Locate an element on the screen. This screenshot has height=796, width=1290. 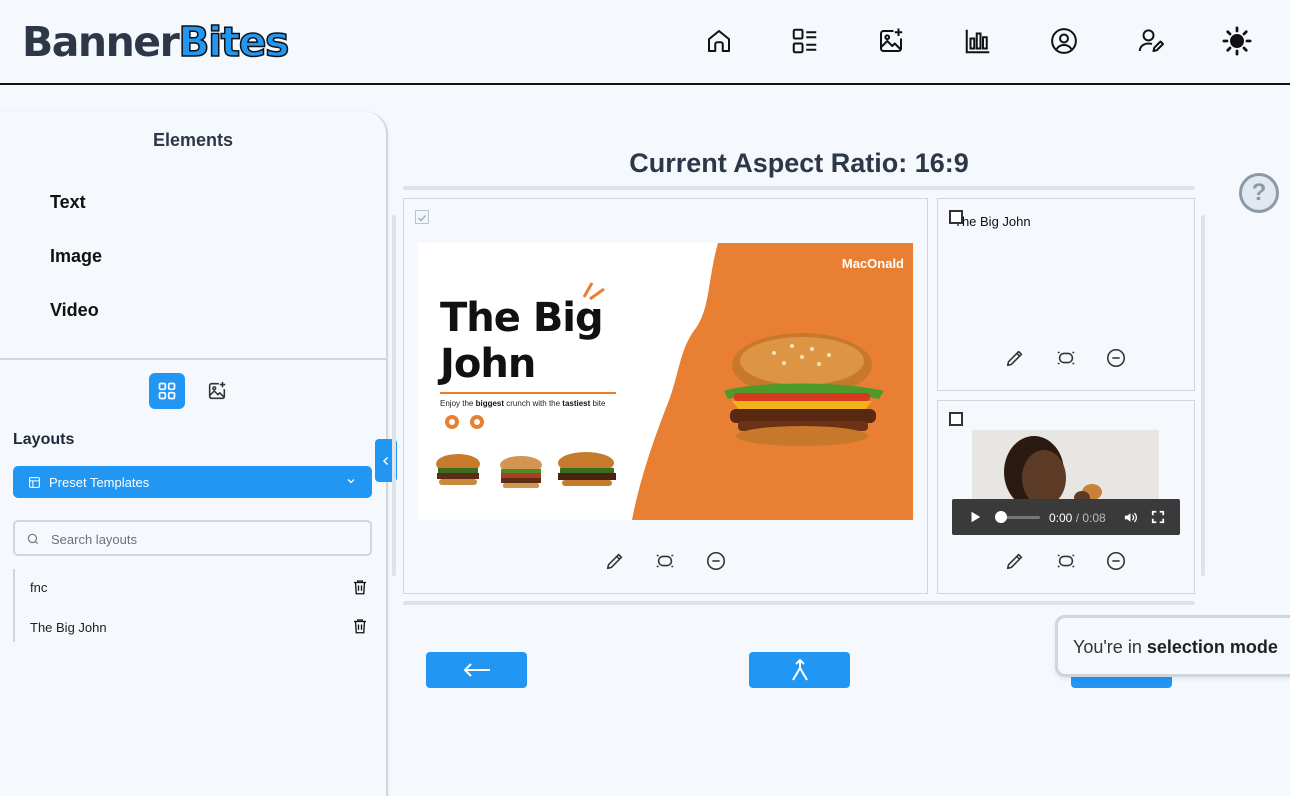
right-scrollbar is located at coordinates (1203, 395).